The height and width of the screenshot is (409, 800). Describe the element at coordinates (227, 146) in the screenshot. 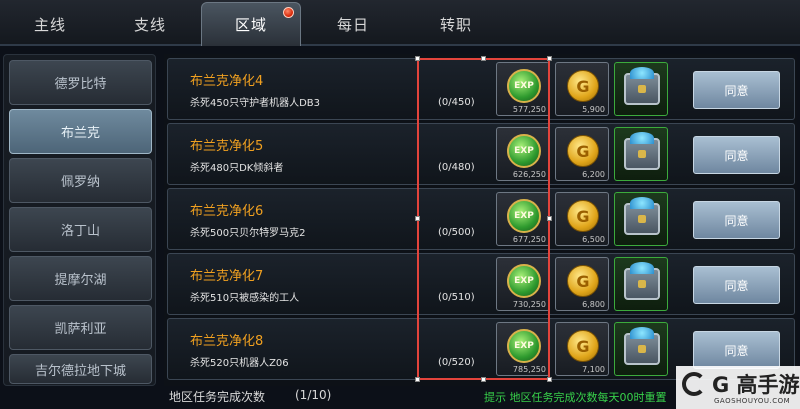

I see `quest-name: 布兰克净化5` at that location.